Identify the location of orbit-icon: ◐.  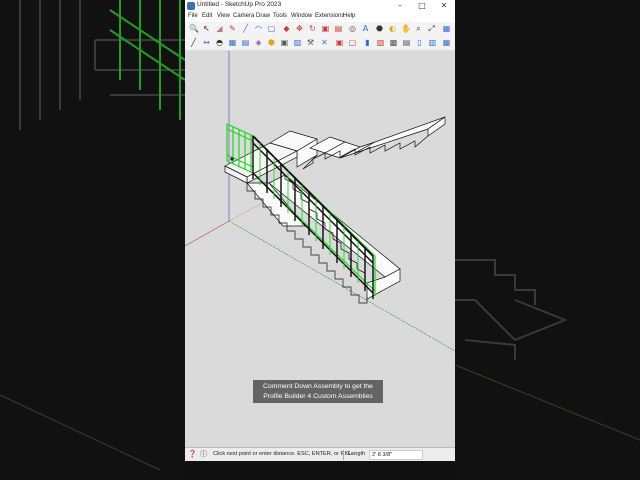
(392, 28).